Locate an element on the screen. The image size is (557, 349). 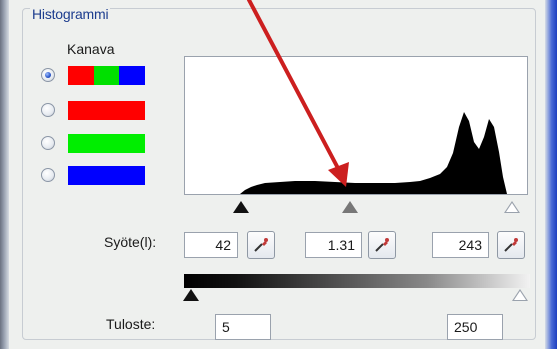
input-white-field: 243 is located at coordinates (460, 245).